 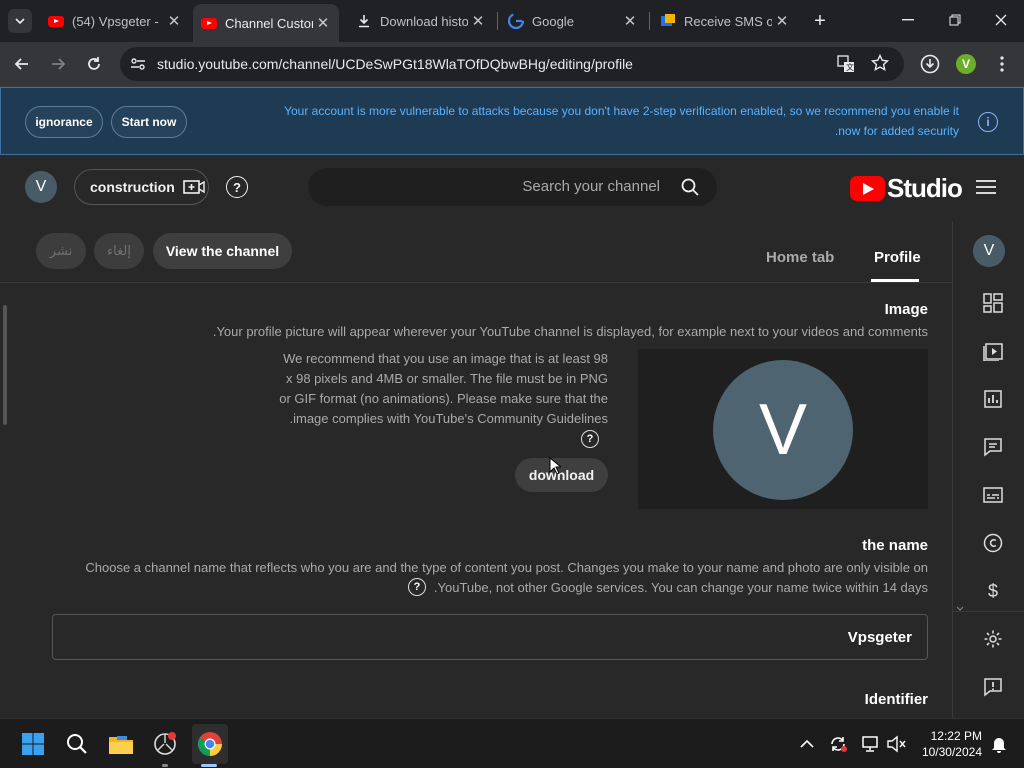 I want to click on downloads-button, so click(x=930, y=64).